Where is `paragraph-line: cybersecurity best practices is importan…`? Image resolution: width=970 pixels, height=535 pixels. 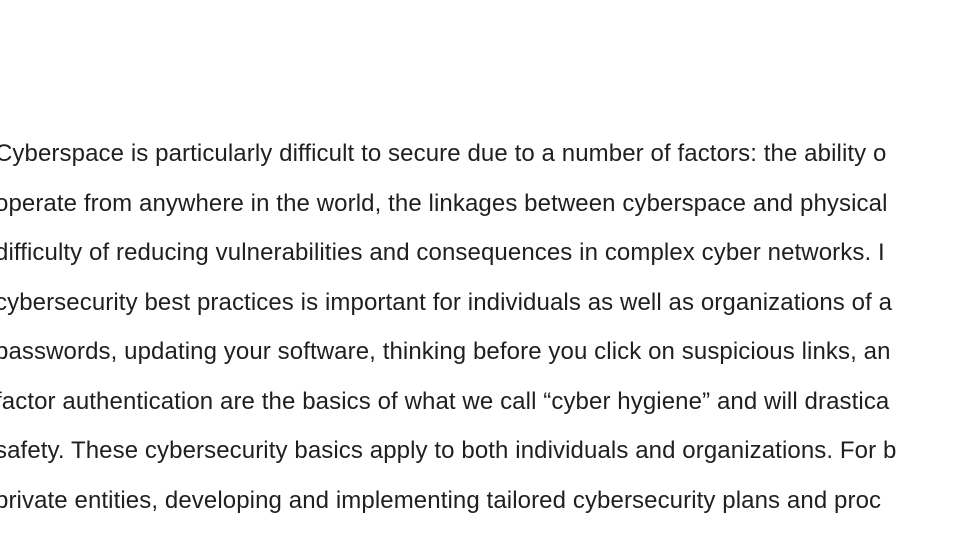
paragraph-line: cybersecurity best practices is importan… is located at coordinates (446, 302).